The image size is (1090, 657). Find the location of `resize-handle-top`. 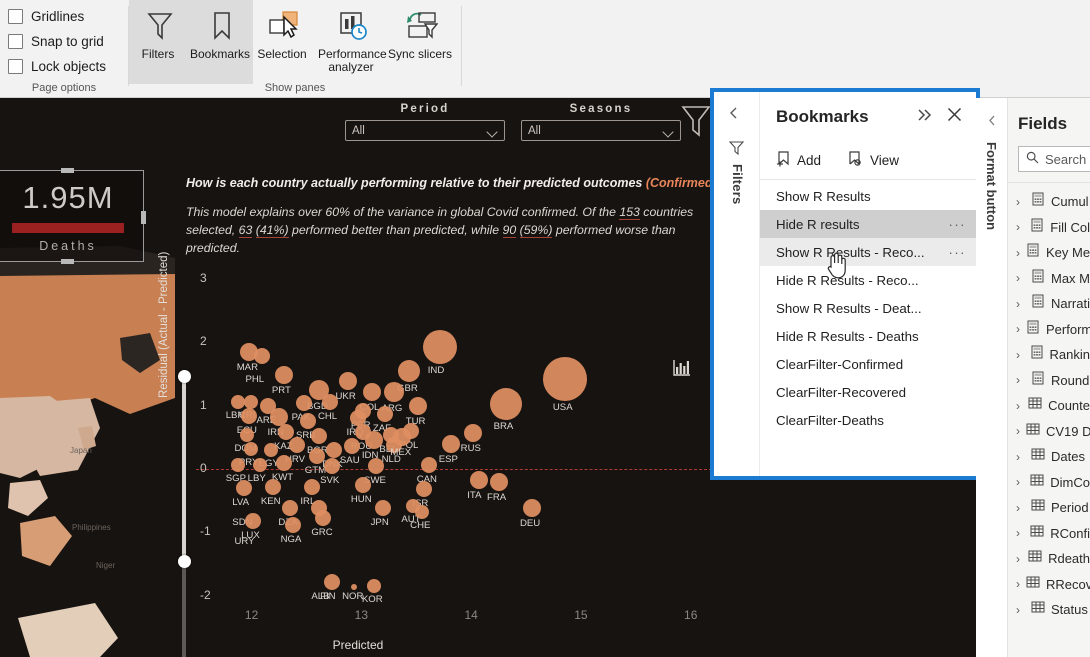

resize-handle-top is located at coordinates (67, 170).